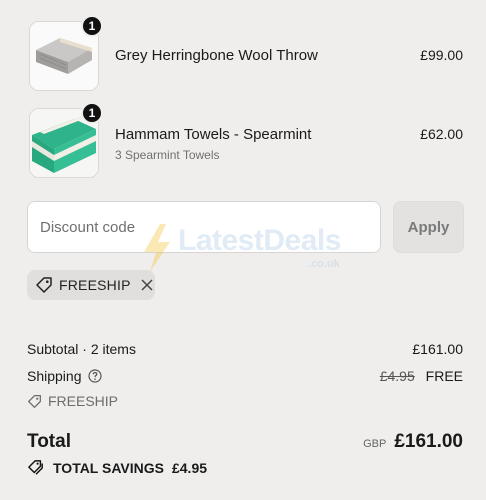 This screenshot has height=500, width=486. Describe the element at coordinates (375, 444) in the screenshot. I see `currency-code: GBP` at that location.